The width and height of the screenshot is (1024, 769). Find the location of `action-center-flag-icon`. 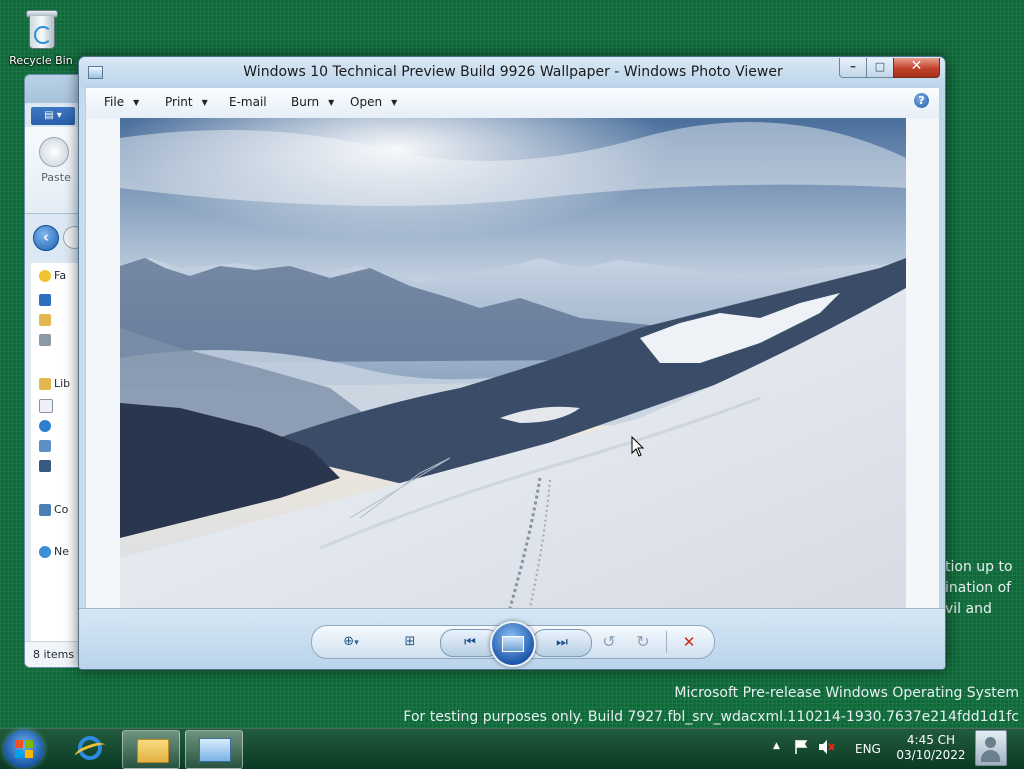

action-center-flag-icon is located at coordinates (801, 748).